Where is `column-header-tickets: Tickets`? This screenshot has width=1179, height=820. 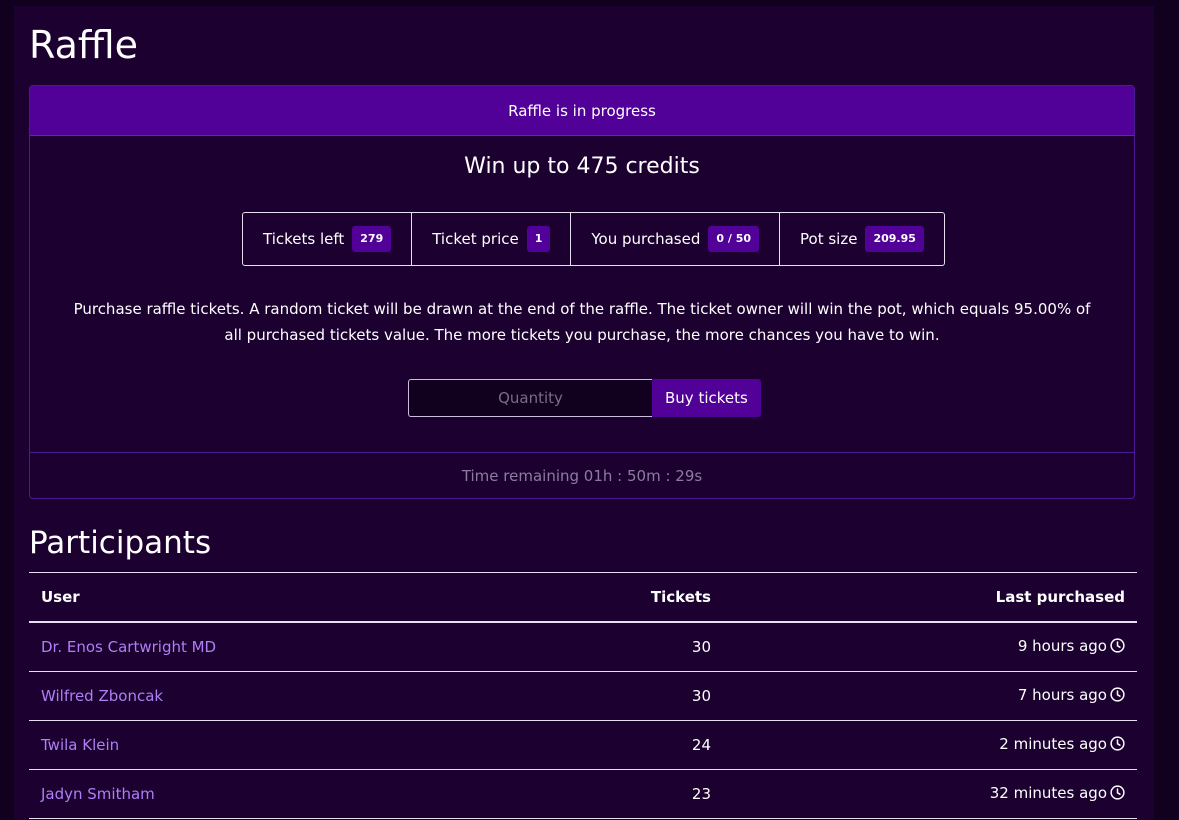 column-header-tickets: Tickets is located at coordinates (611, 597).